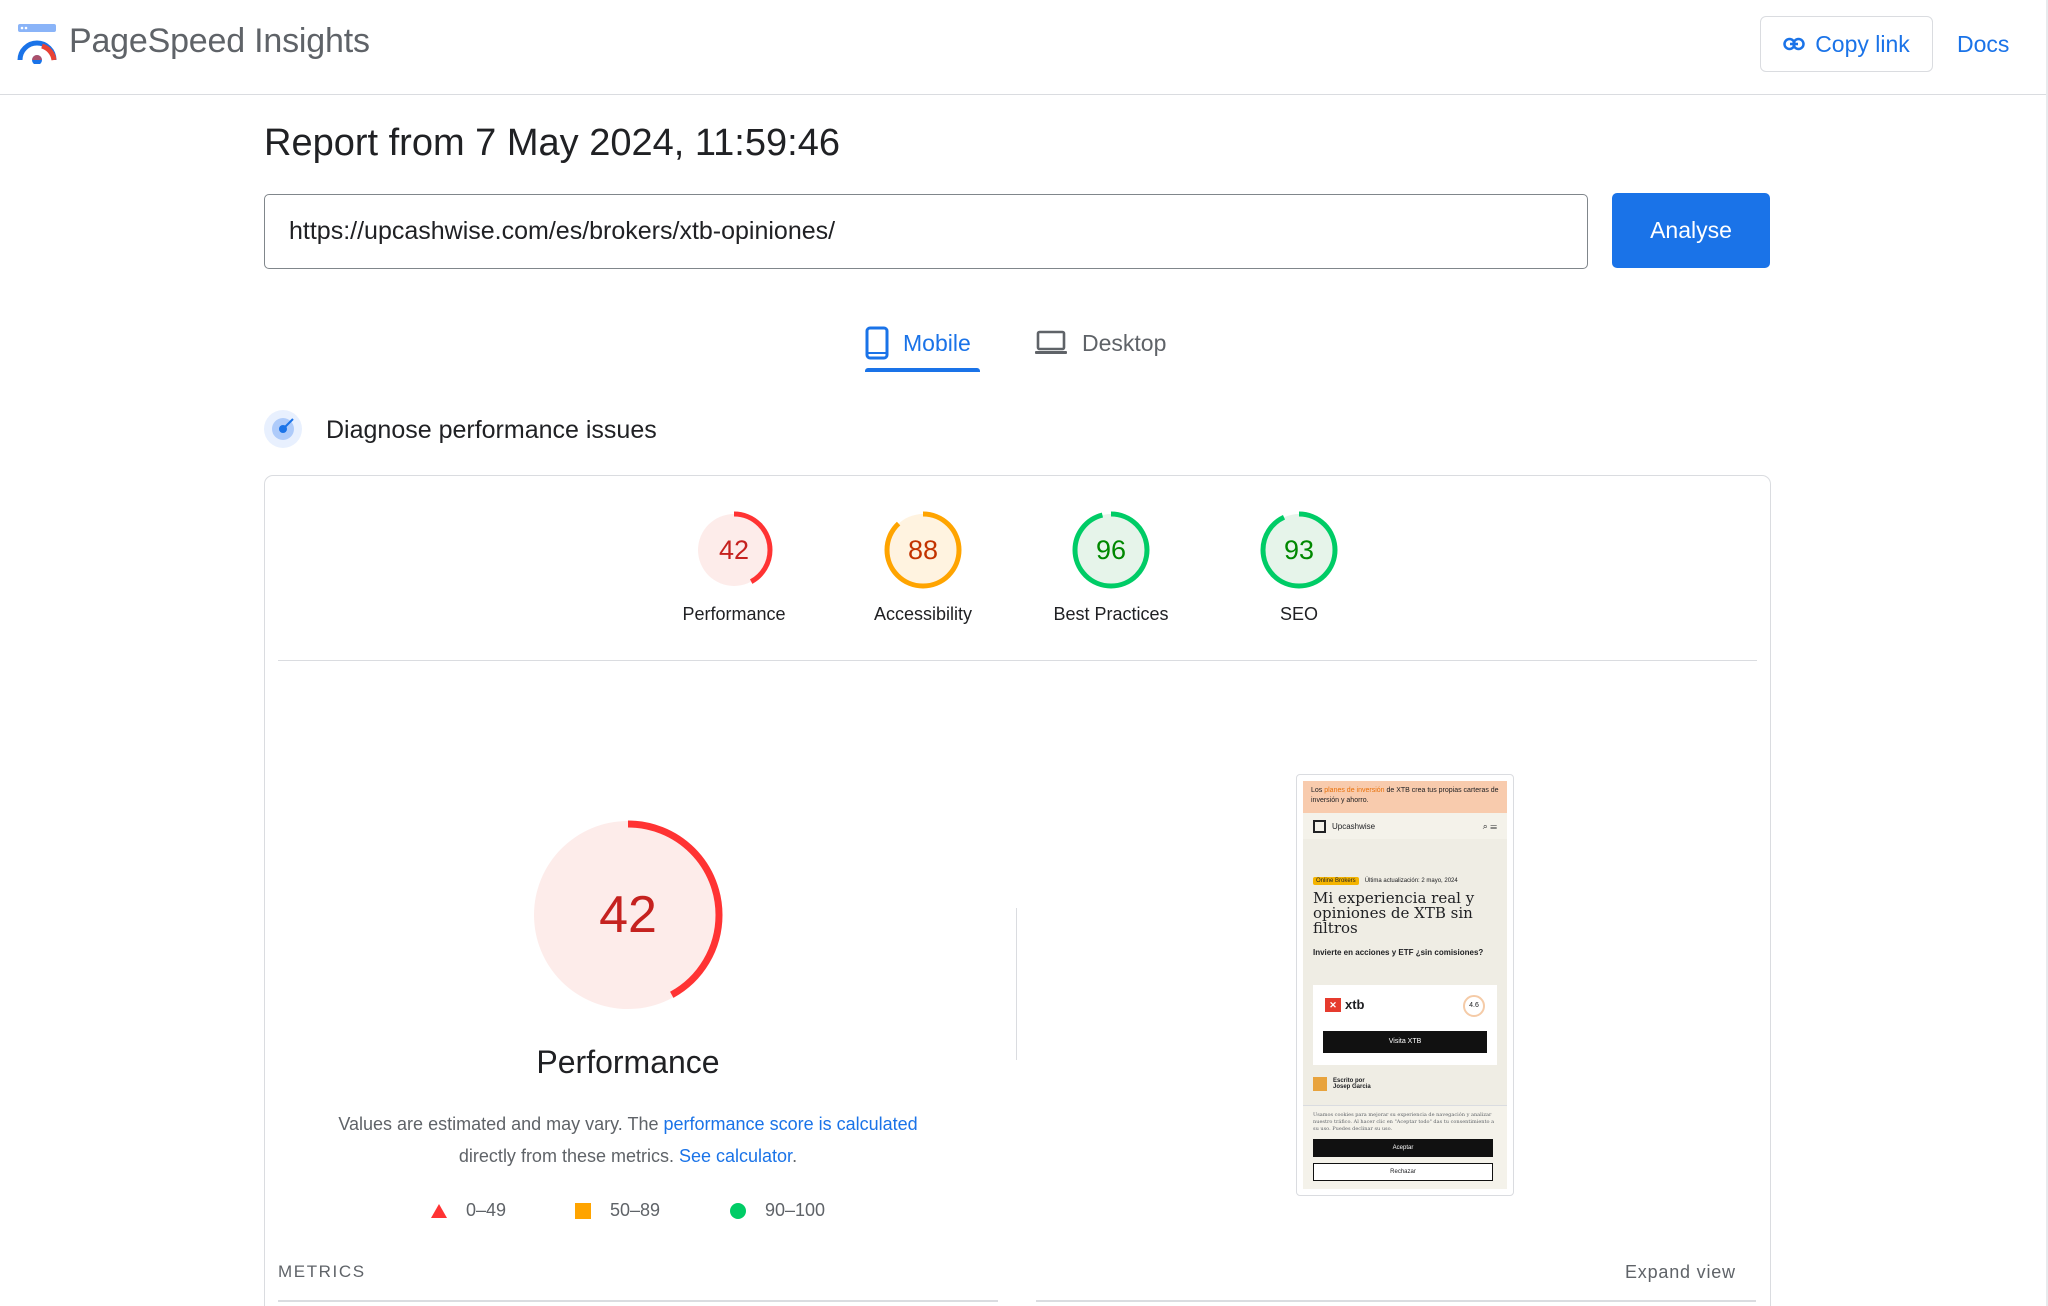 This screenshot has height=1306, width=2048. I want to click on vertical-divider, so click(1016, 984).